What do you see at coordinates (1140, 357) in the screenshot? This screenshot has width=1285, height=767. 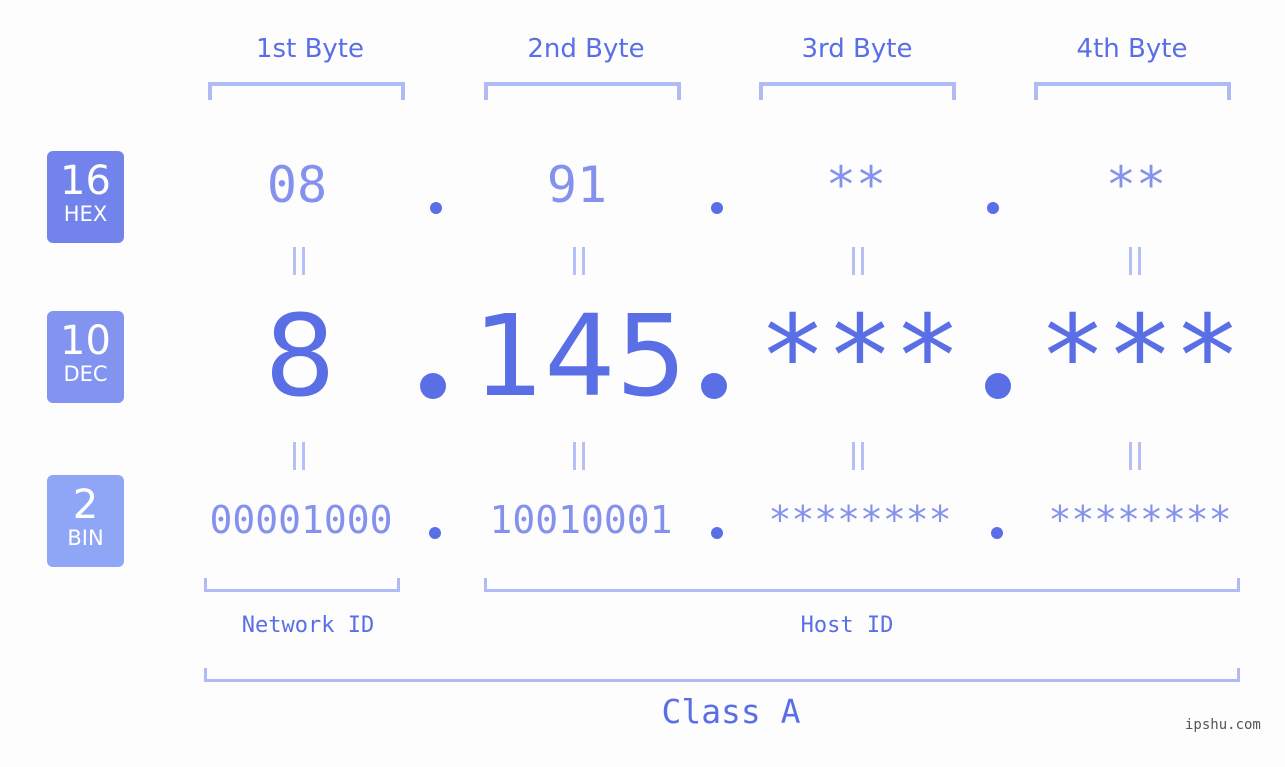 I see `dec-byte-4: ***` at bounding box center [1140, 357].